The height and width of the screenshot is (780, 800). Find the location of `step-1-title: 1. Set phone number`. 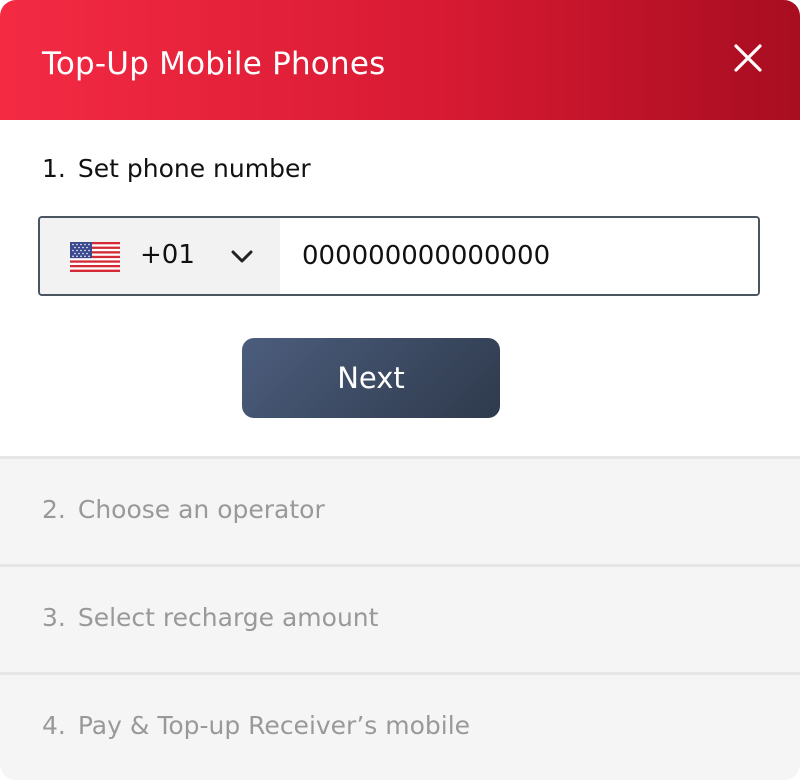

step-1-title: 1. Set phone number is located at coordinates (176, 168).